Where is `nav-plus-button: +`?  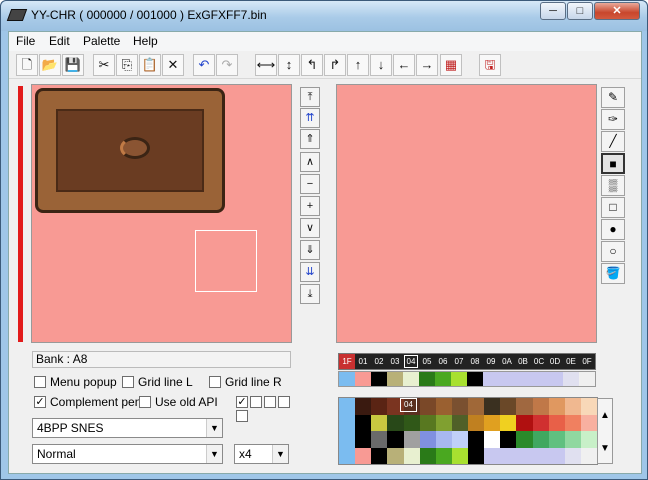
nav-plus-button: + is located at coordinates (310, 206).